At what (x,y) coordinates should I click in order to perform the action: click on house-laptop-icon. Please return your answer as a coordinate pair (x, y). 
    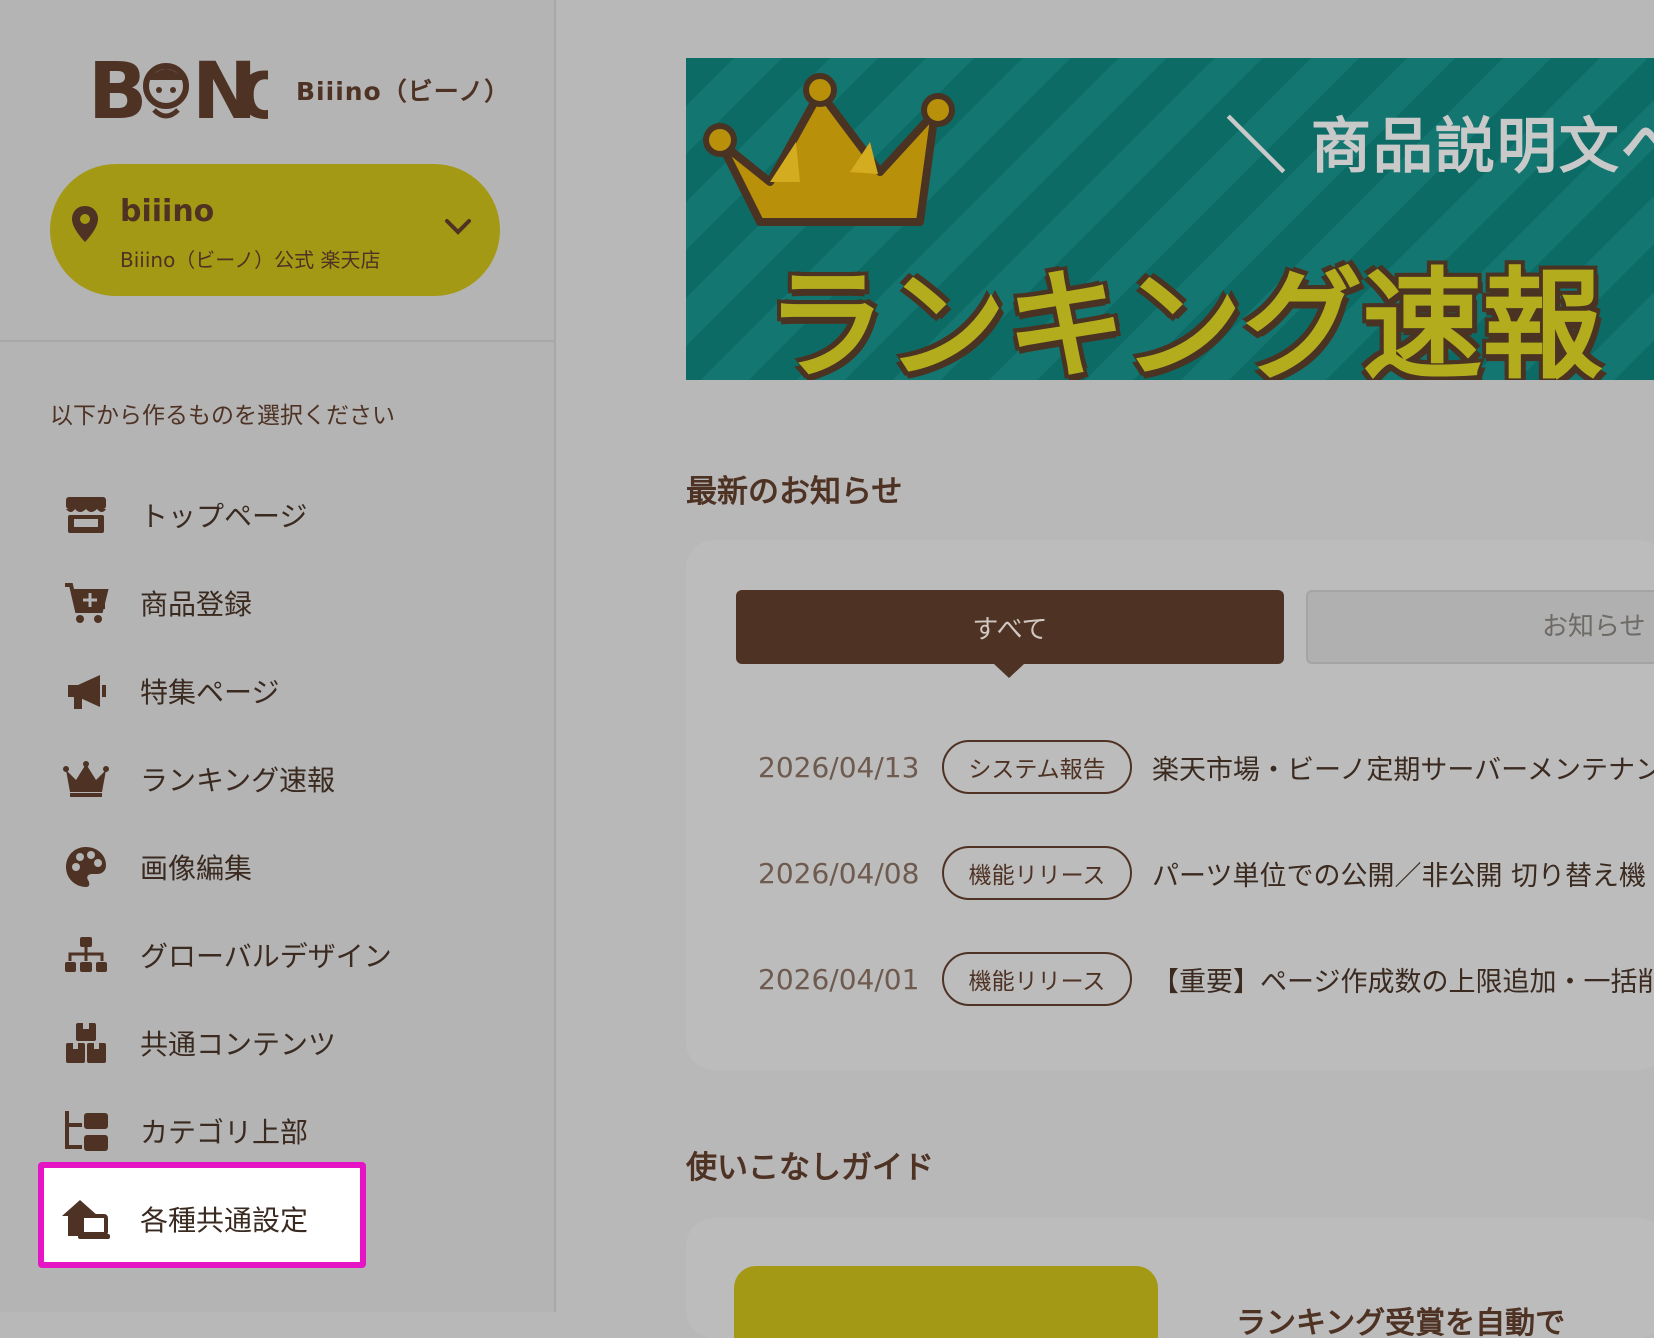
    Looking at the image, I should click on (86, 1219).